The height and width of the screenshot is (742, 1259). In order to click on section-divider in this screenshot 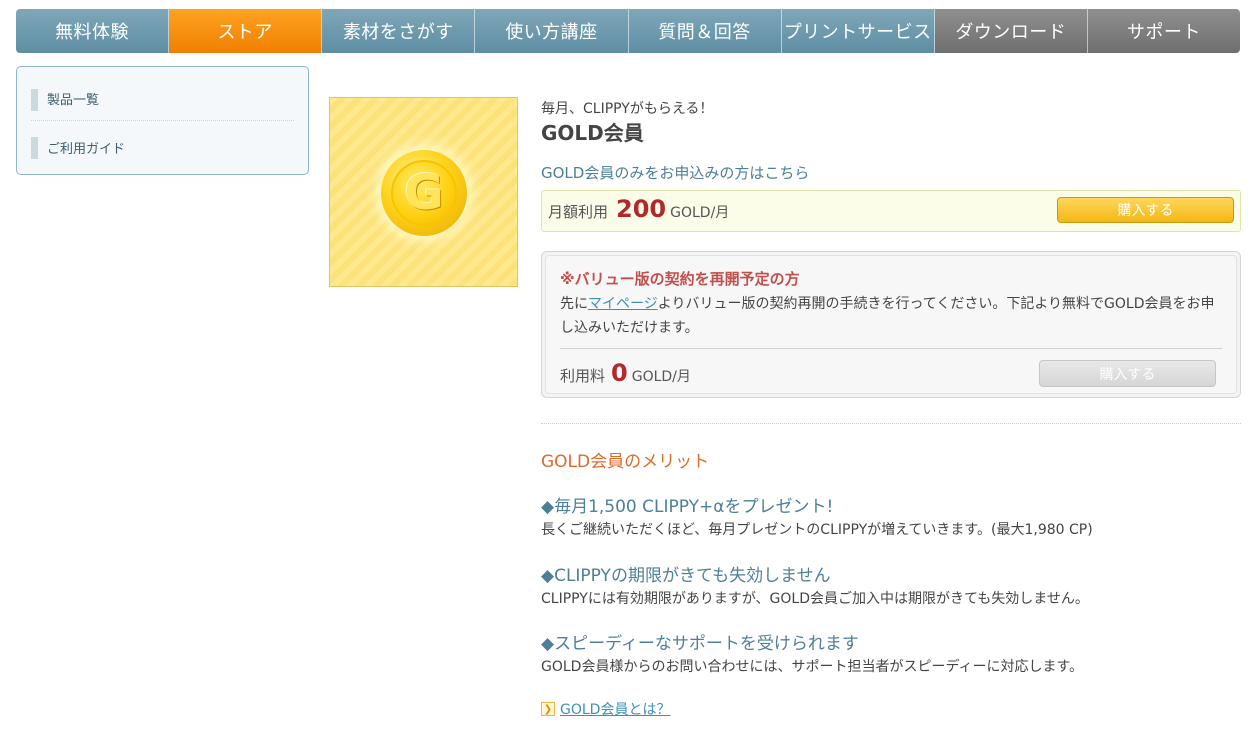, I will do `click(891, 423)`.